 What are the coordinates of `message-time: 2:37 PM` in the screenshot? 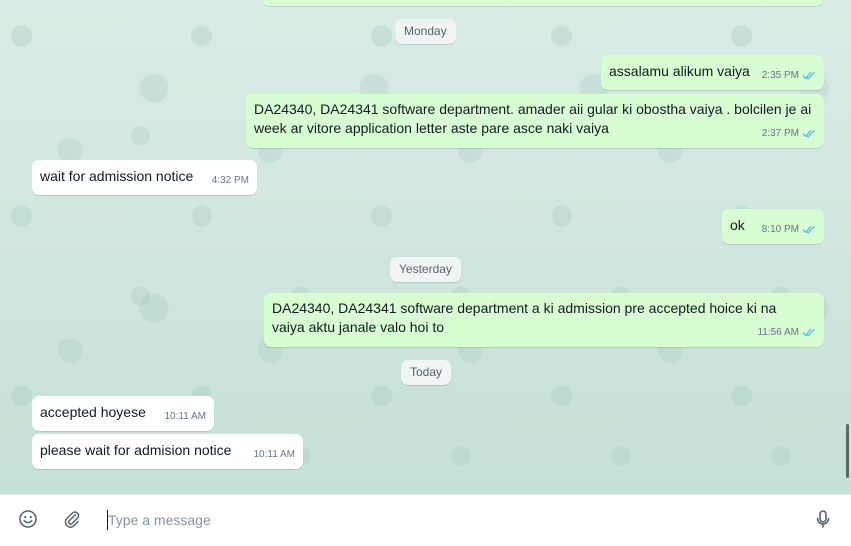 It's located at (780, 133).